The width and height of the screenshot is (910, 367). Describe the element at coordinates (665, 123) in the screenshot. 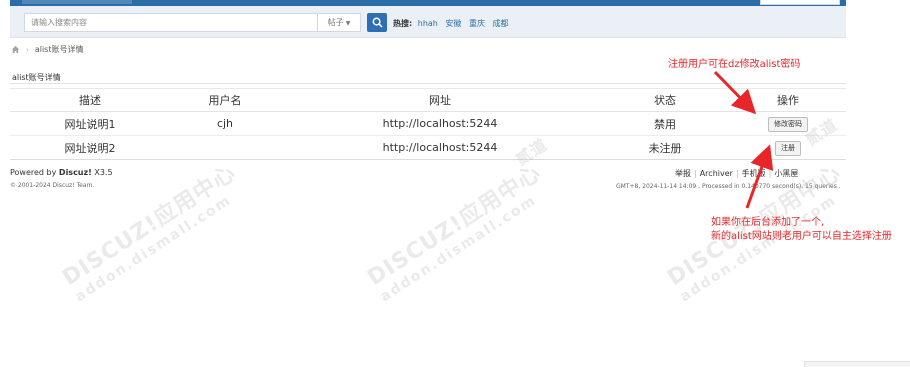

I see `cell-status: 禁用` at that location.